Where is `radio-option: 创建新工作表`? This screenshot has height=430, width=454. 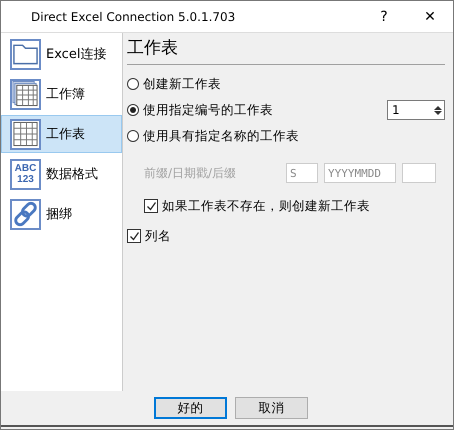 radio-option: 创建新工作表 is located at coordinates (174, 84).